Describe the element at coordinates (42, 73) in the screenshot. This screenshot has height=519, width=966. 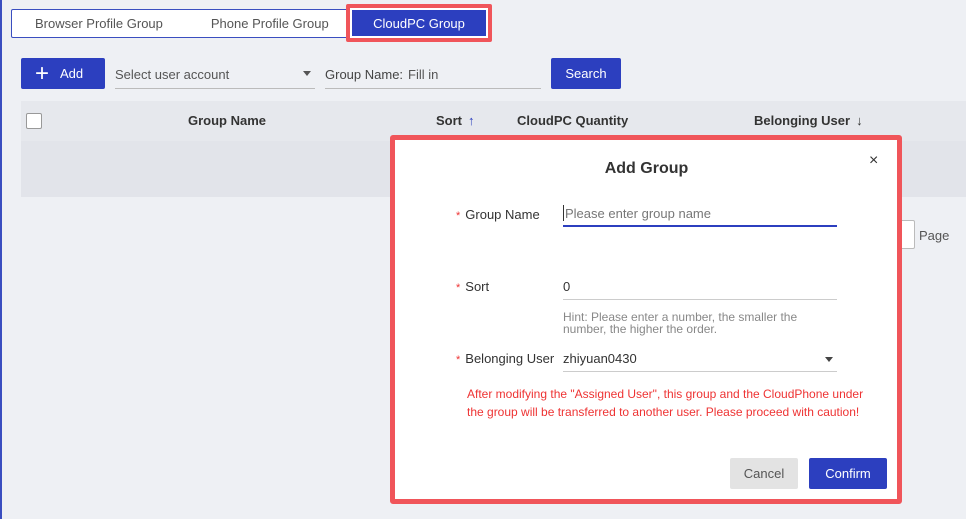
I see `plus-icon: +` at that location.